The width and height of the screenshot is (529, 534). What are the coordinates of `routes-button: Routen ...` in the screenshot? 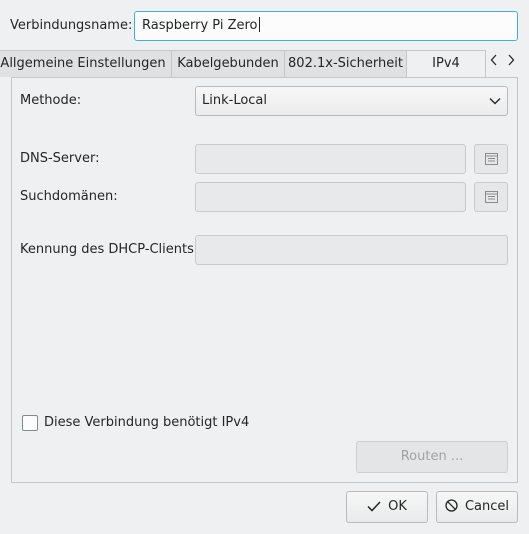 It's located at (432, 457).